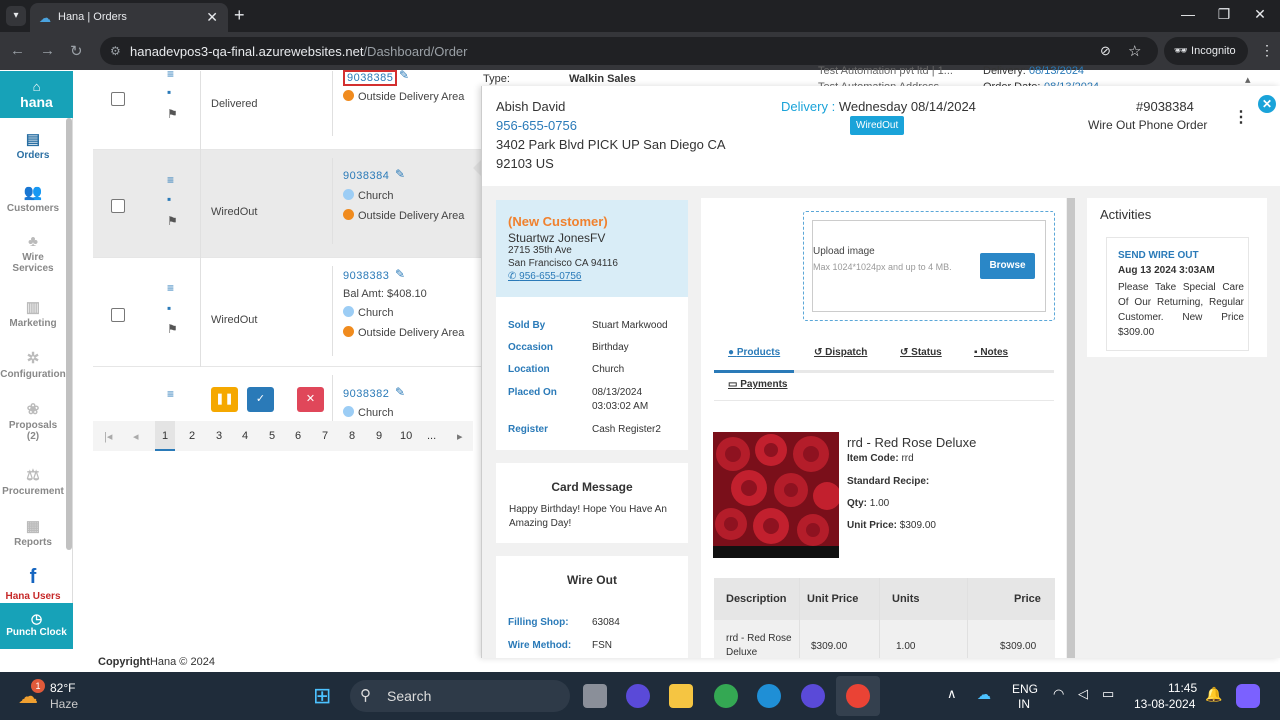  What do you see at coordinates (1188, 14) in the screenshot?
I see `minimize-icon: —` at bounding box center [1188, 14].